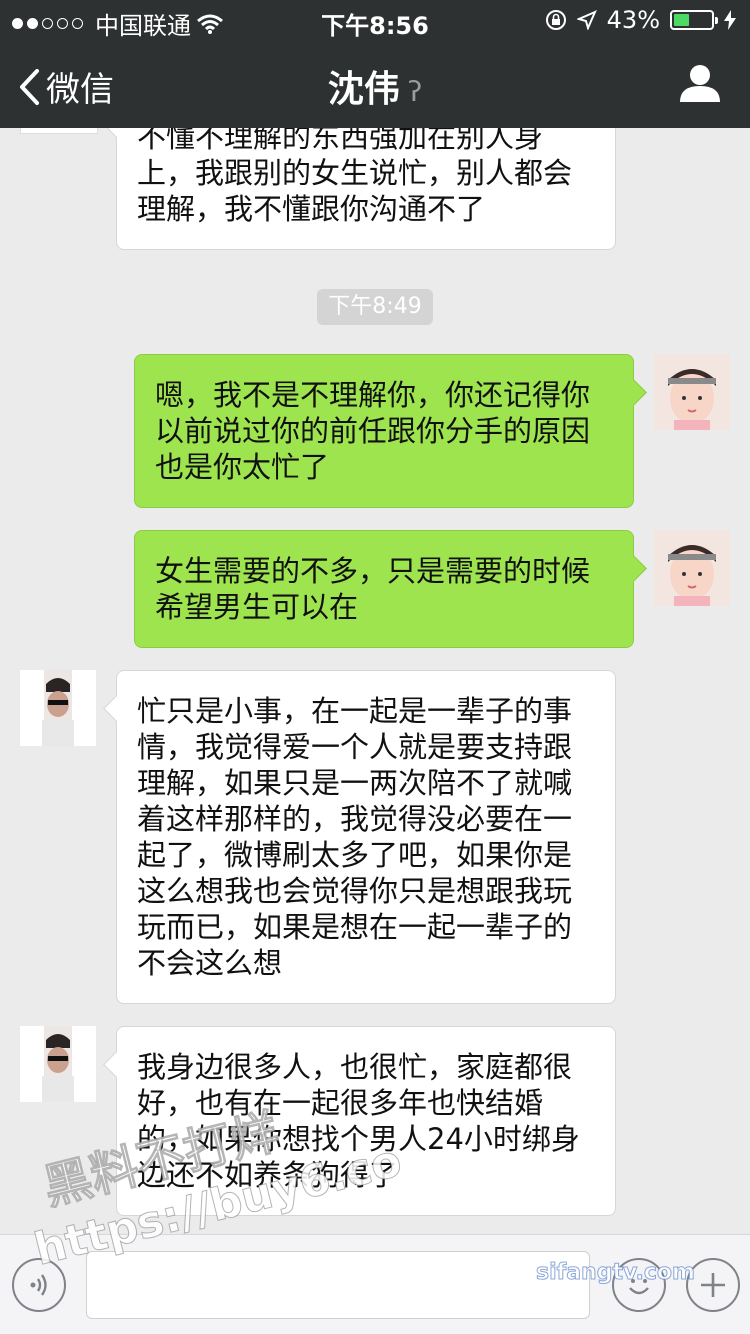 This screenshot has width=750, height=1334. Describe the element at coordinates (363, 89) in the screenshot. I see `chat-title: 沈伟` at that location.